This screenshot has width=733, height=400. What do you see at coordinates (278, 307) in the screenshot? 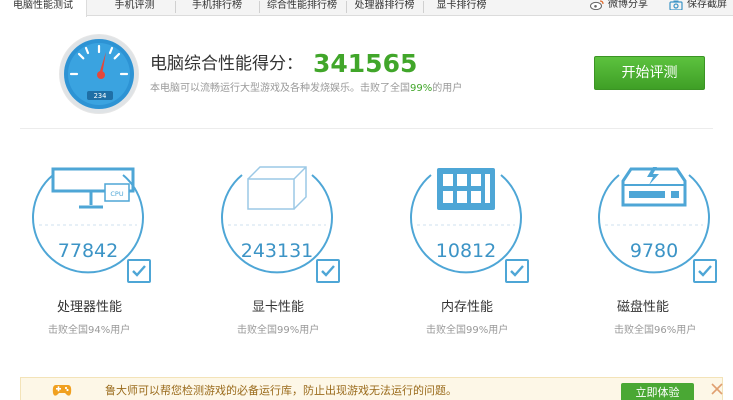
I see `gpu-performance-label: 显卡性能` at bounding box center [278, 307].